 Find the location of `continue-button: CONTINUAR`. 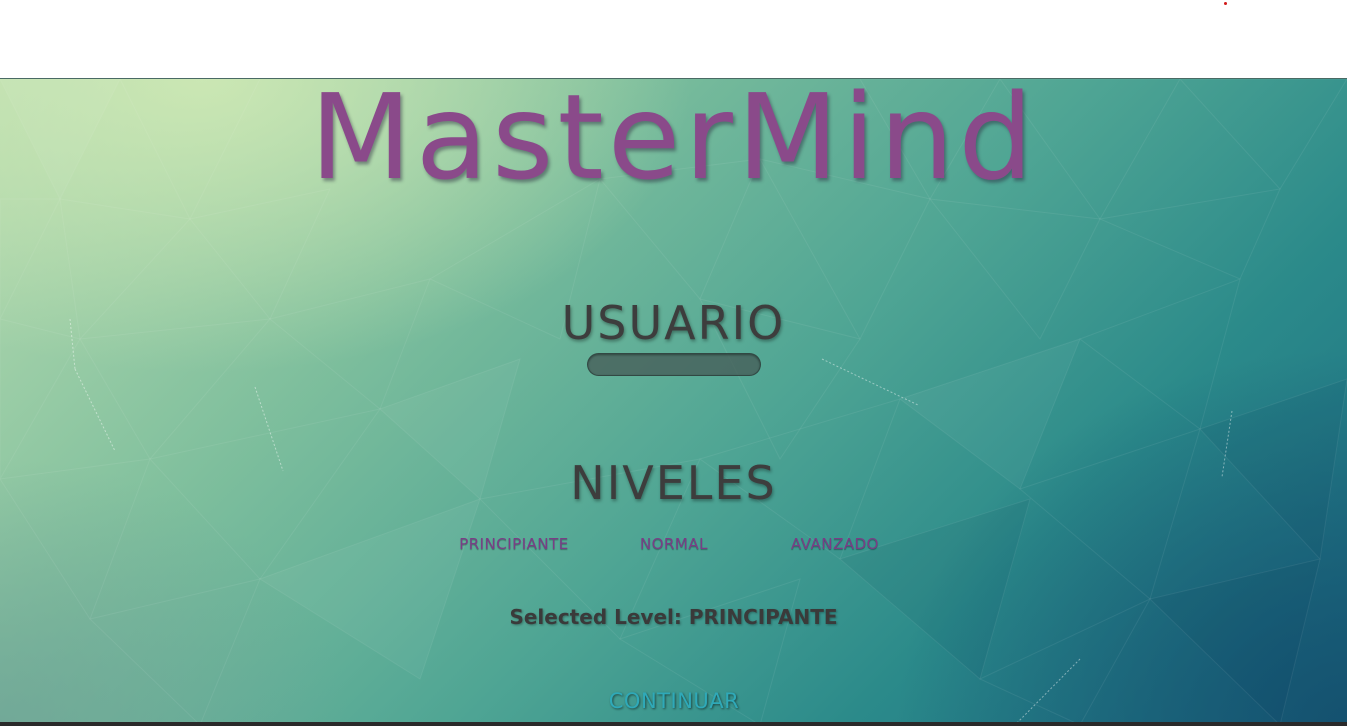

continue-button: CONTINUAR is located at coordinates (674, 701).